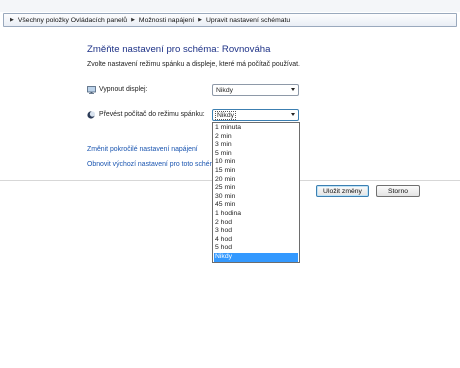 This screenshot has width=460, height=368. I want to click on dropdown-option: 30 min, so click(256, 197).